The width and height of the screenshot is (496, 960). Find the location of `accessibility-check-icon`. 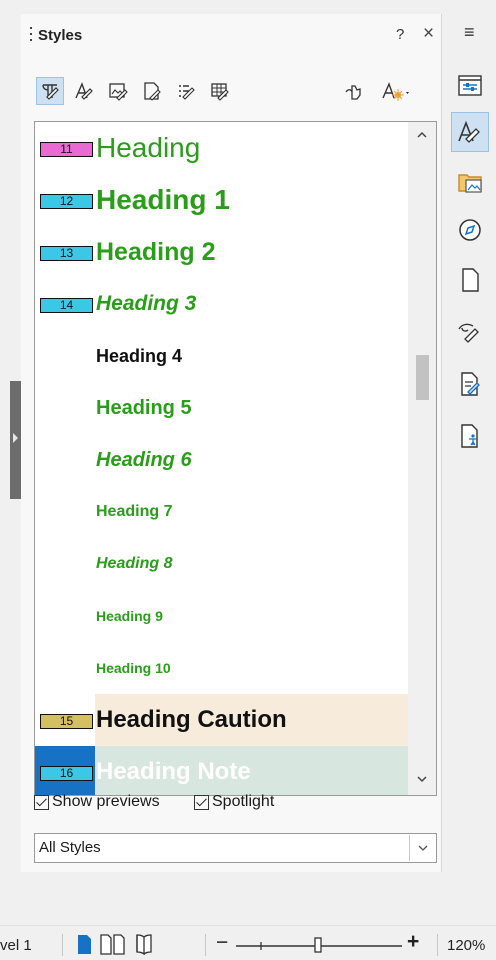

accessibility-check-icon is located at coordinates (469, 436).